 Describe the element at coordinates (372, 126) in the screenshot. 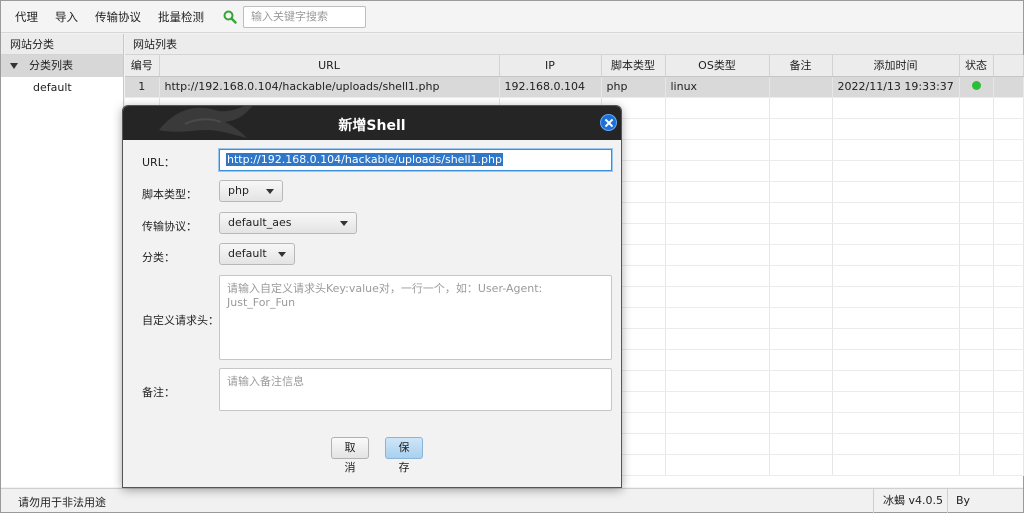

I see `dialog-title: 新增Shell` at that location.